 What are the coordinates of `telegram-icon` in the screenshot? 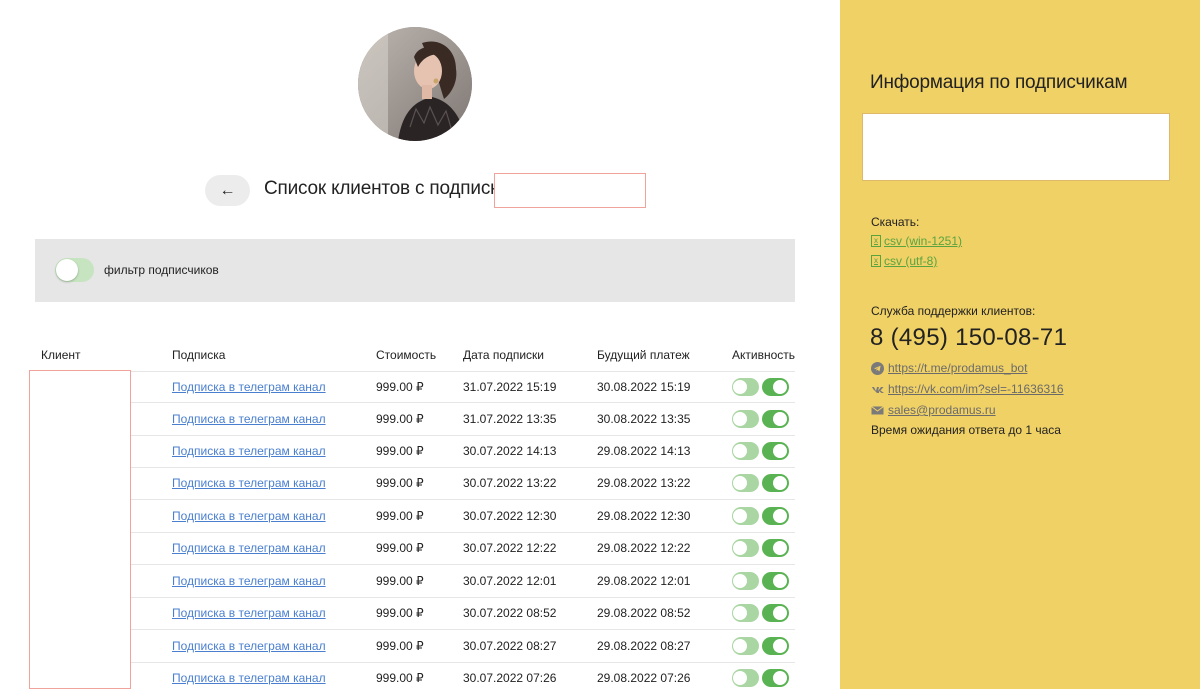 It's located at (877, 368).